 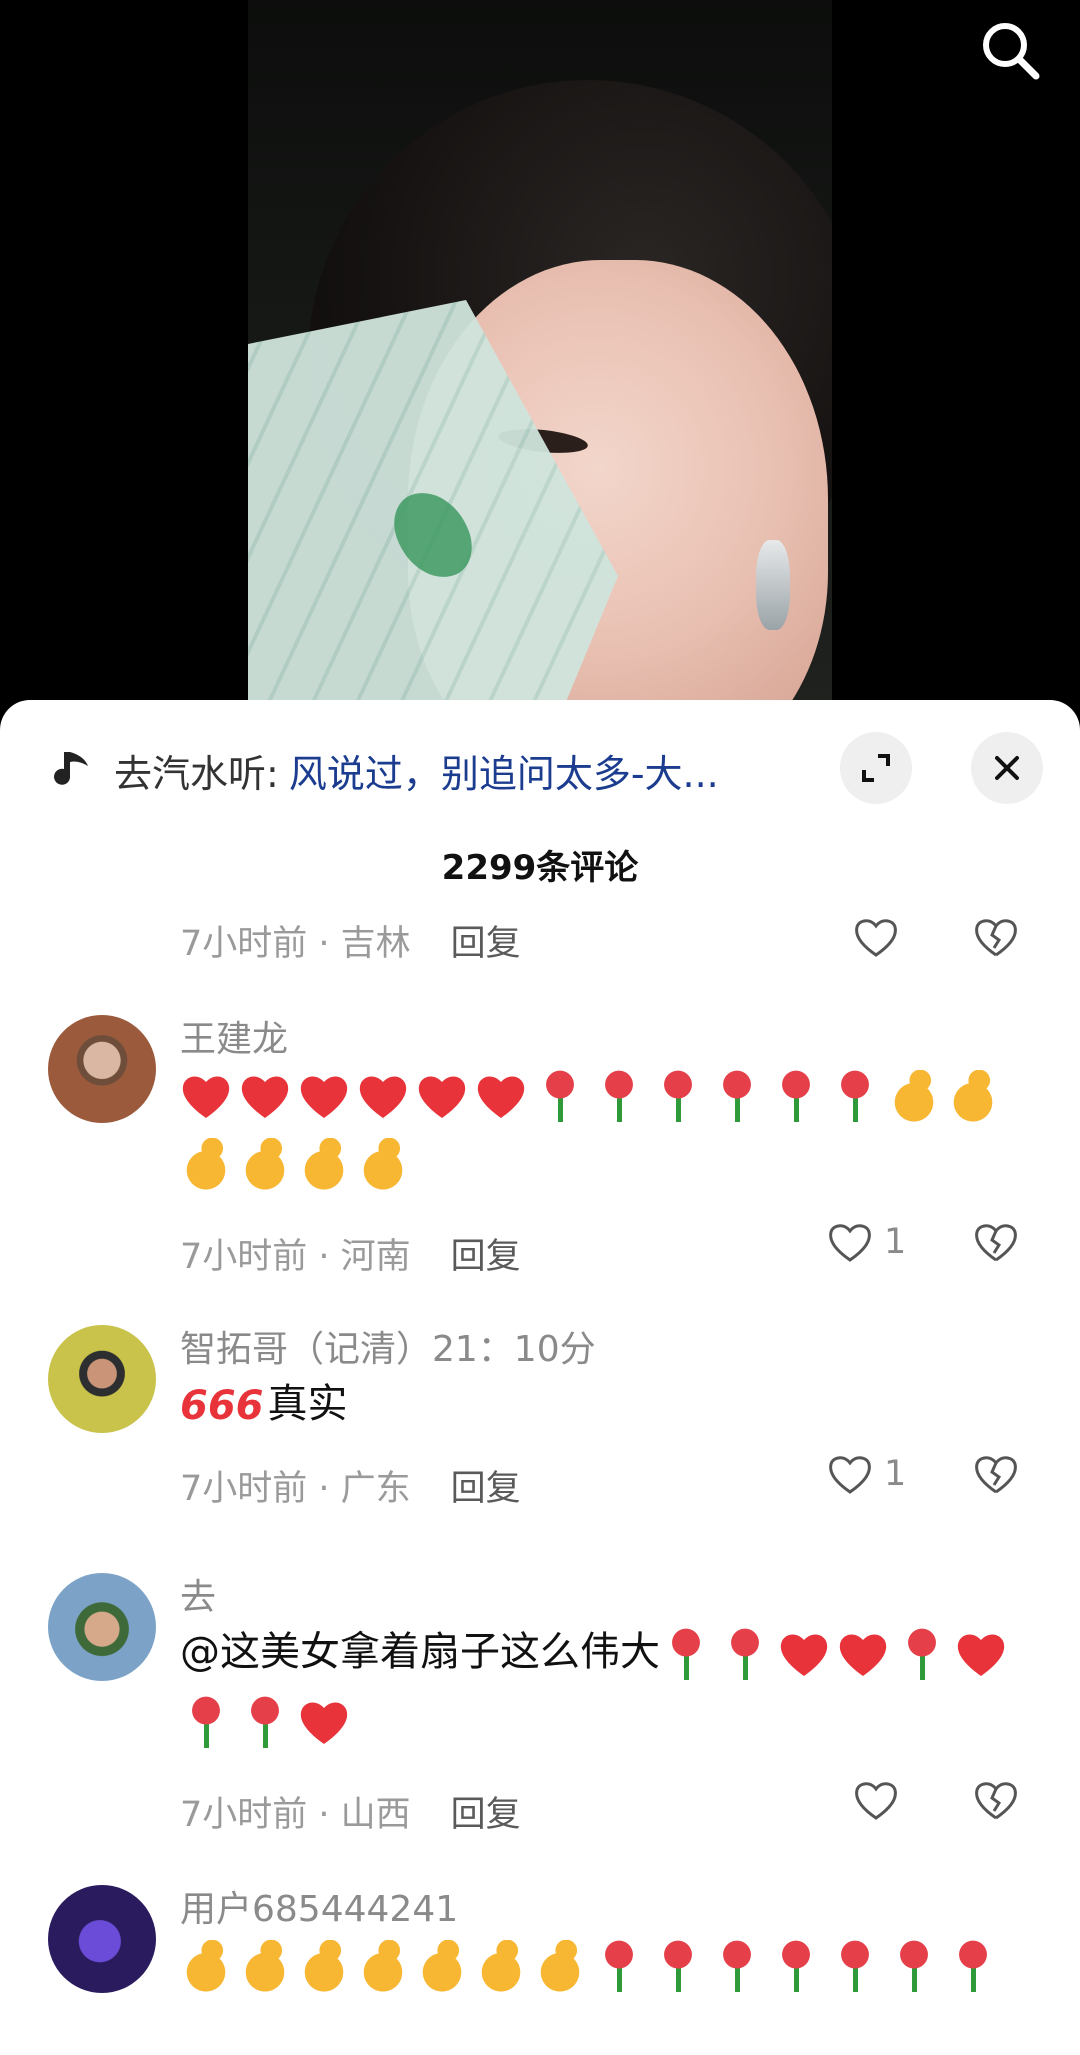 I want to click on comment-text: @这美女拿着扇子这么伟大, so click(x=600, y=1686).